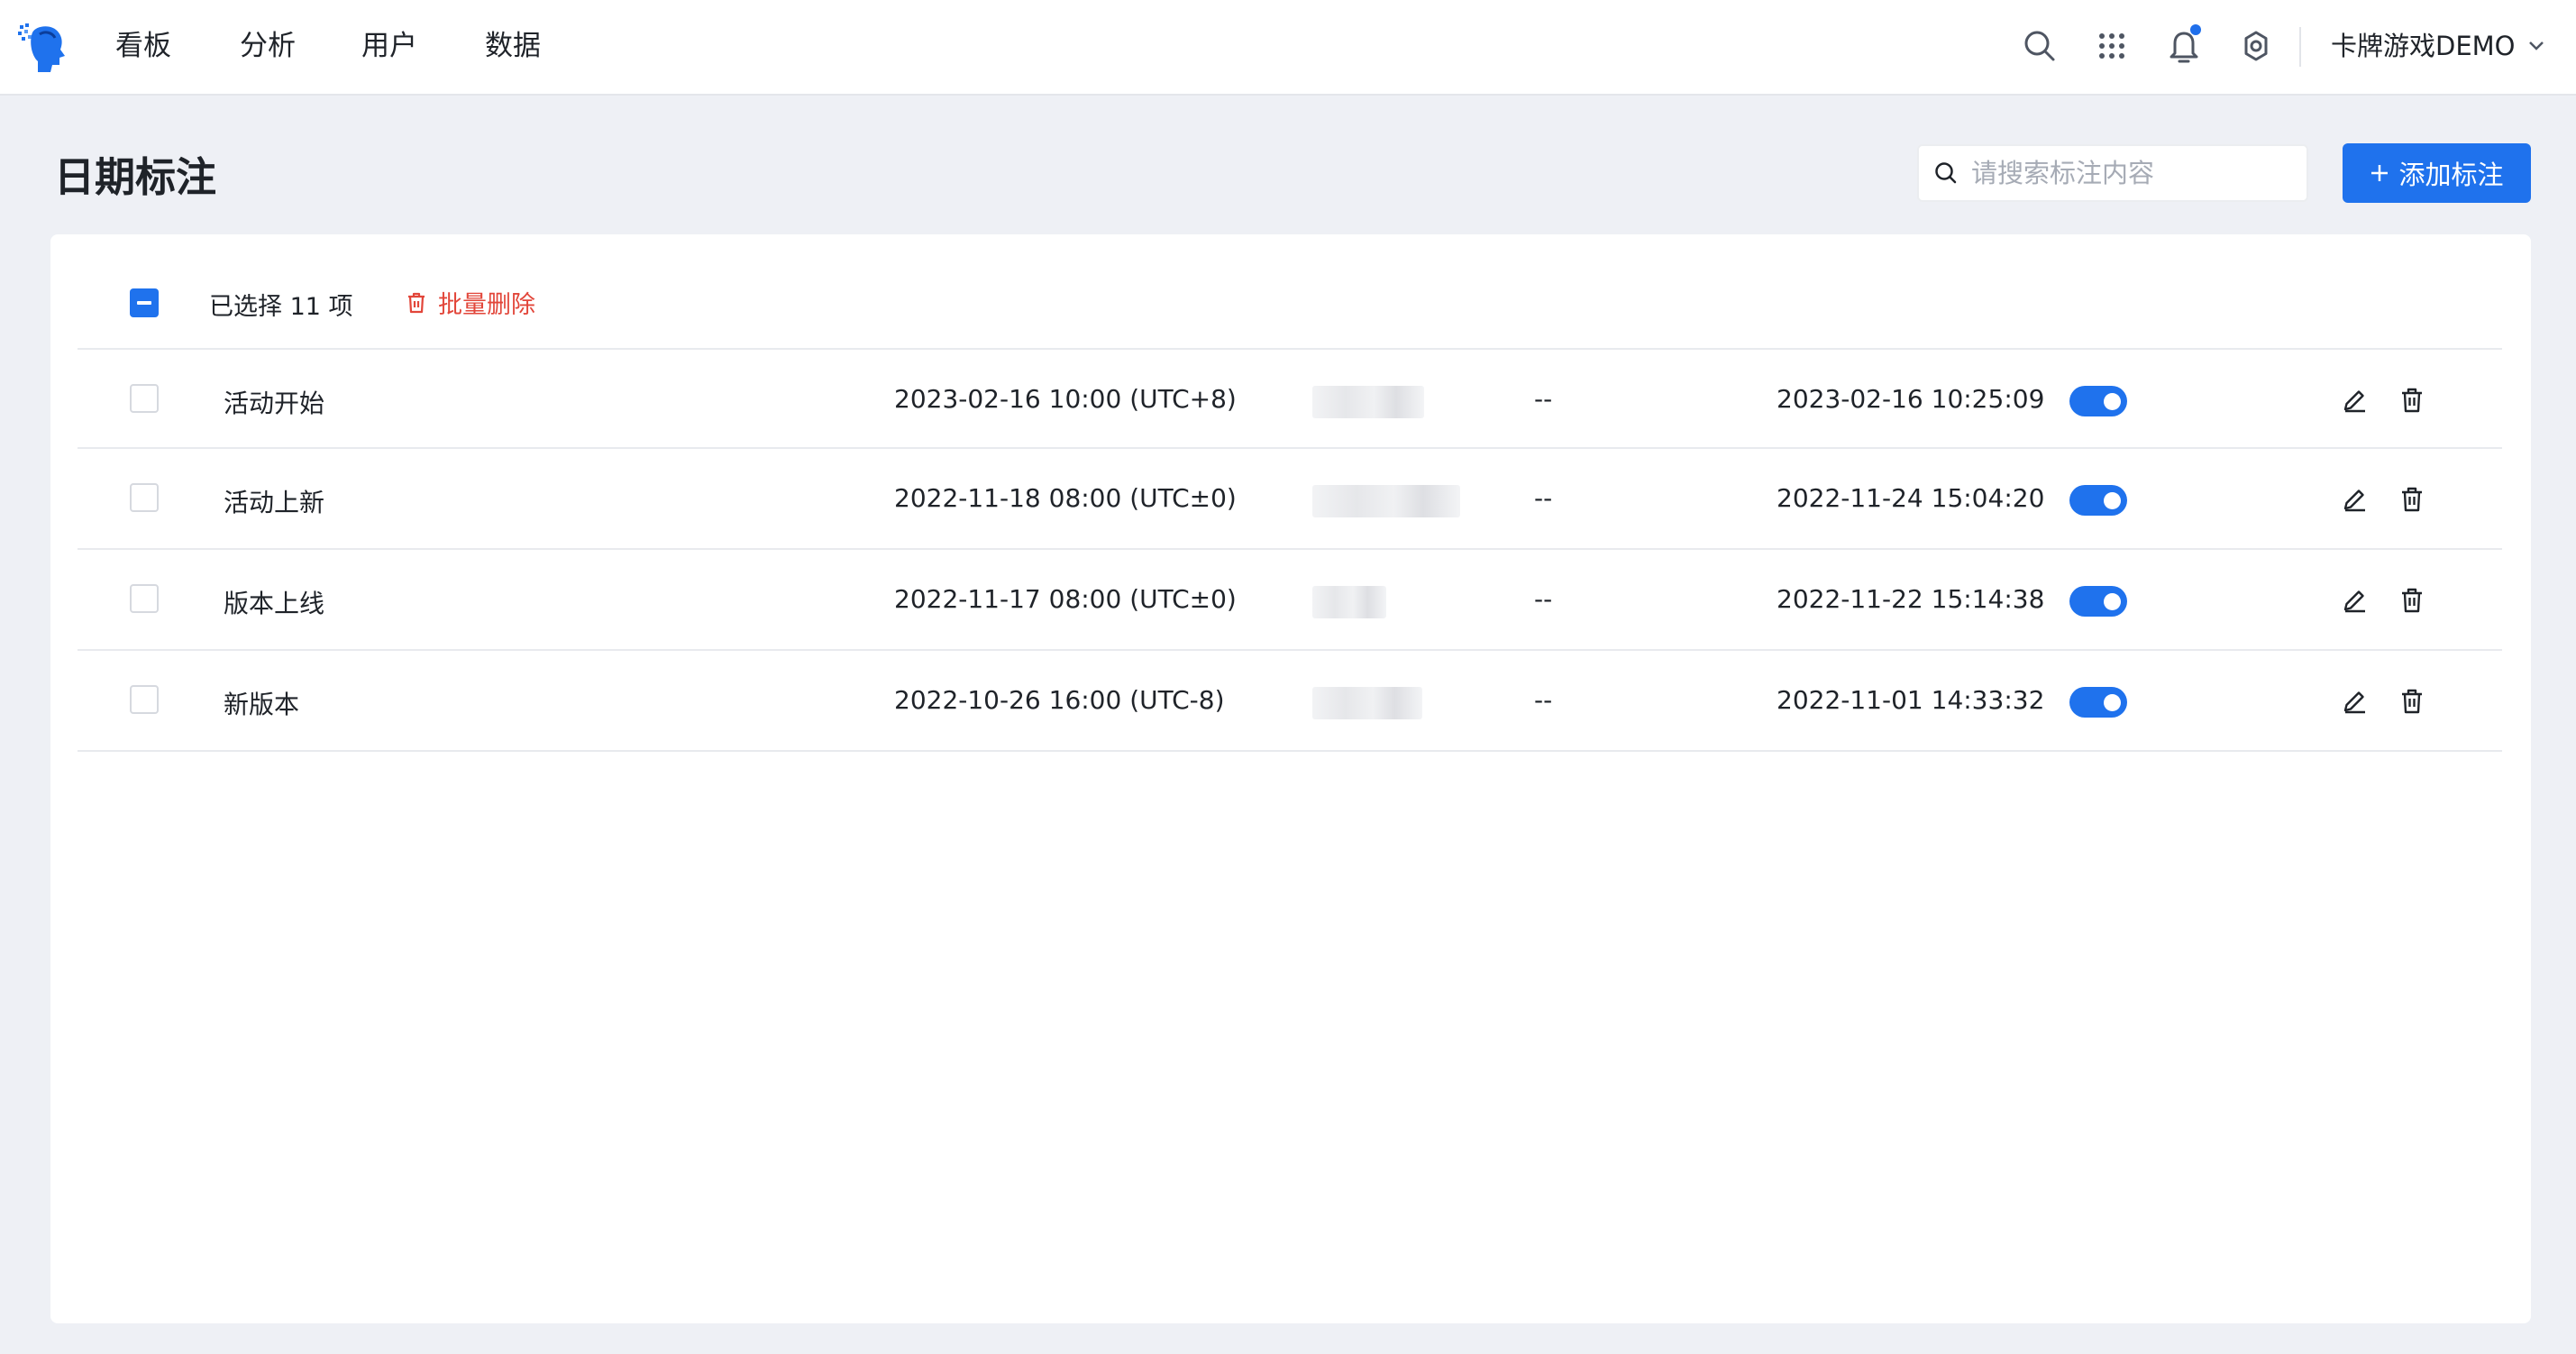 The height and width of the screenshot is (1354, 2576). What do you see at coordinates (1288, 48) in the screenshot?
I see `top-navbar: 看板 分析 用户 数据 卡牌游戏DEMO` at bounding box center [1288, 48].